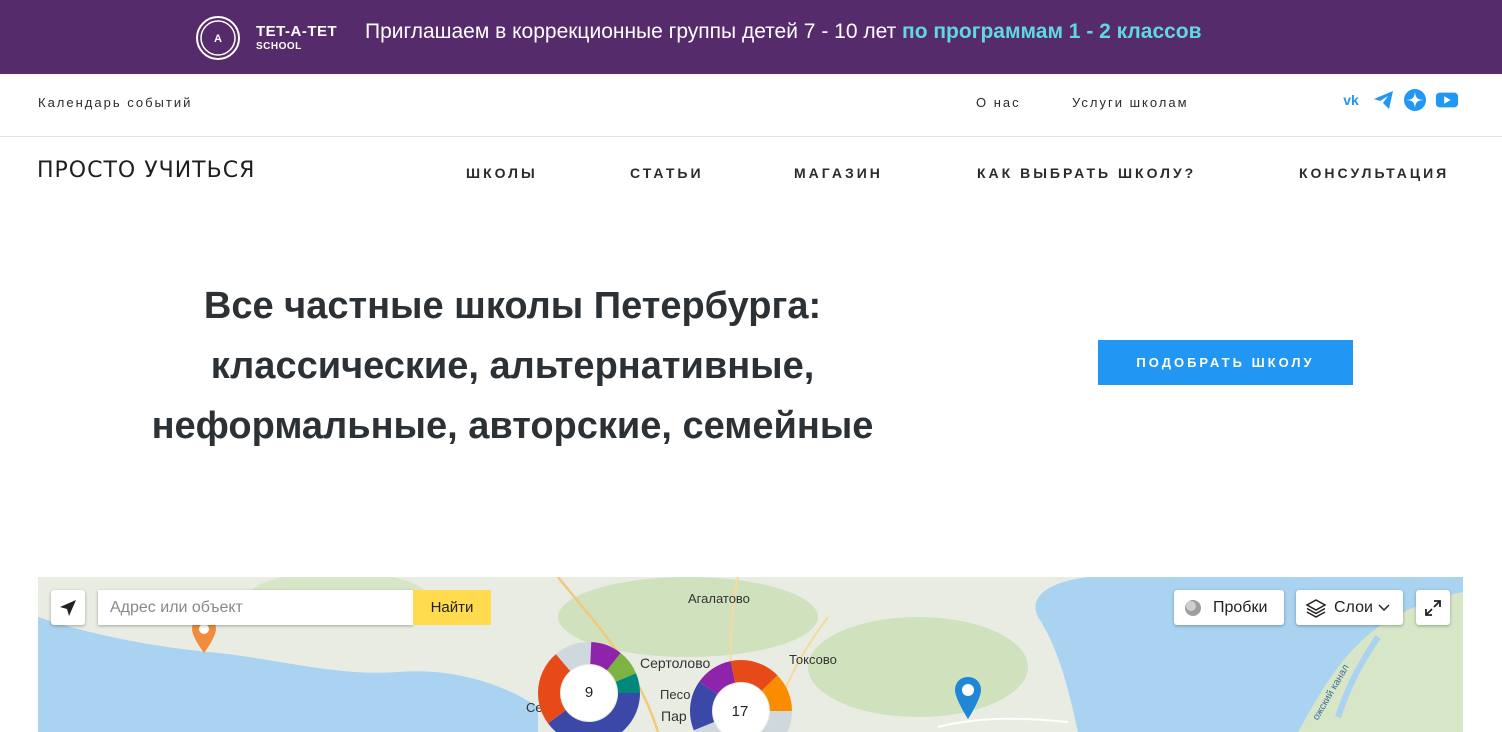  What do you see at coordinates (1240, 607) in the screenshot?
I see `traffic-label: Пробки` at bounding box center [1240, 607].